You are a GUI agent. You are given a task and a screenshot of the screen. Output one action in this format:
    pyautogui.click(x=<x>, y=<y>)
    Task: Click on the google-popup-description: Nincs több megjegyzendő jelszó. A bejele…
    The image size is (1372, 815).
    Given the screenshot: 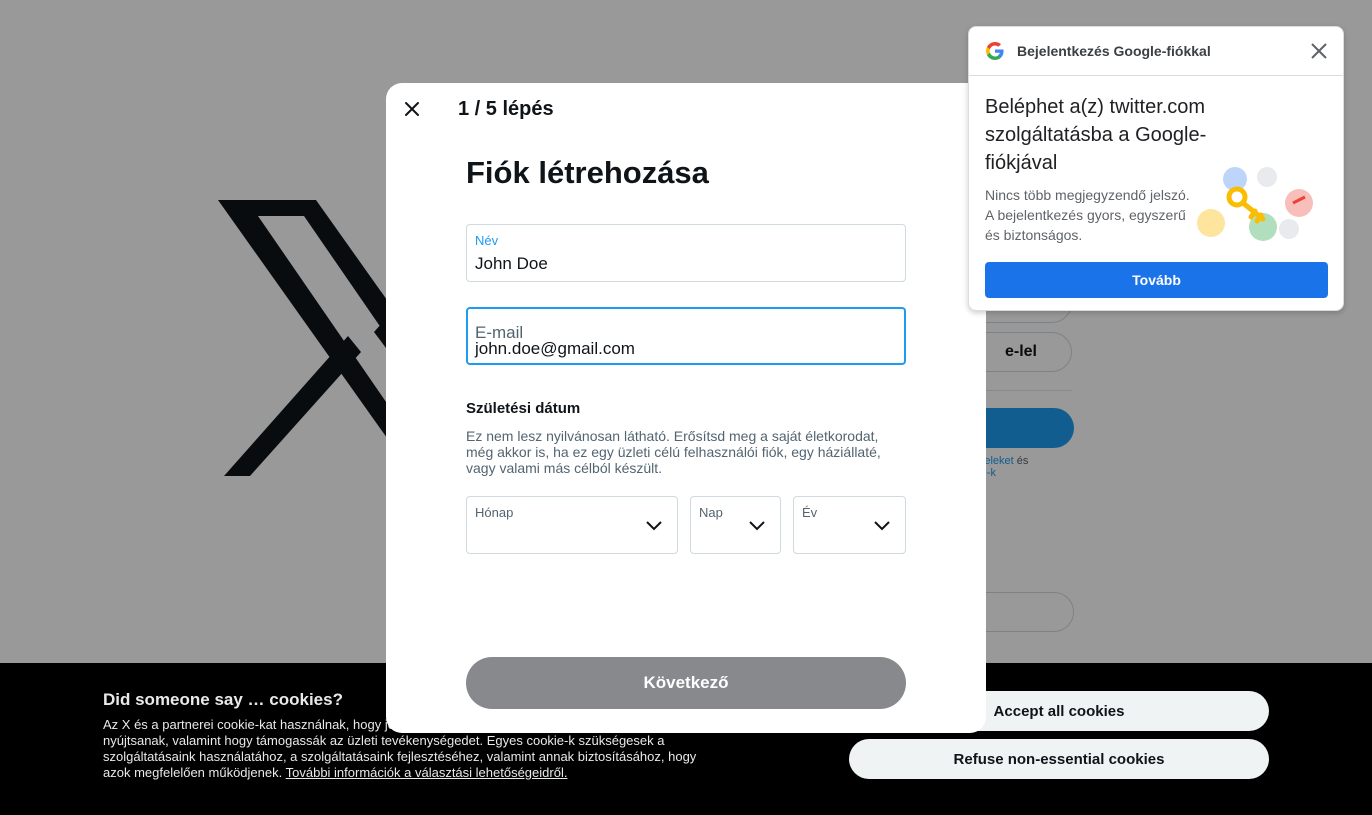 What is the action you would take?
    pyautogui.click(x=1087, y=215)
    